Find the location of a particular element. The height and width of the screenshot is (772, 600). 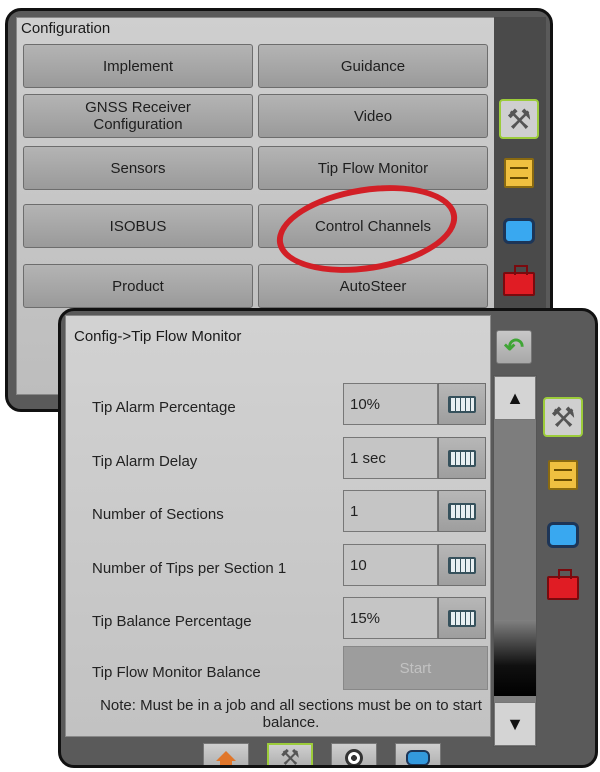

product-button: Product is located at coordinates (138, 286).